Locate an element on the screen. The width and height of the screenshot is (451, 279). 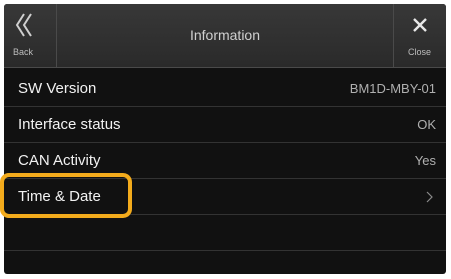
chevron-right-icon is located at coordinates (429, 197).